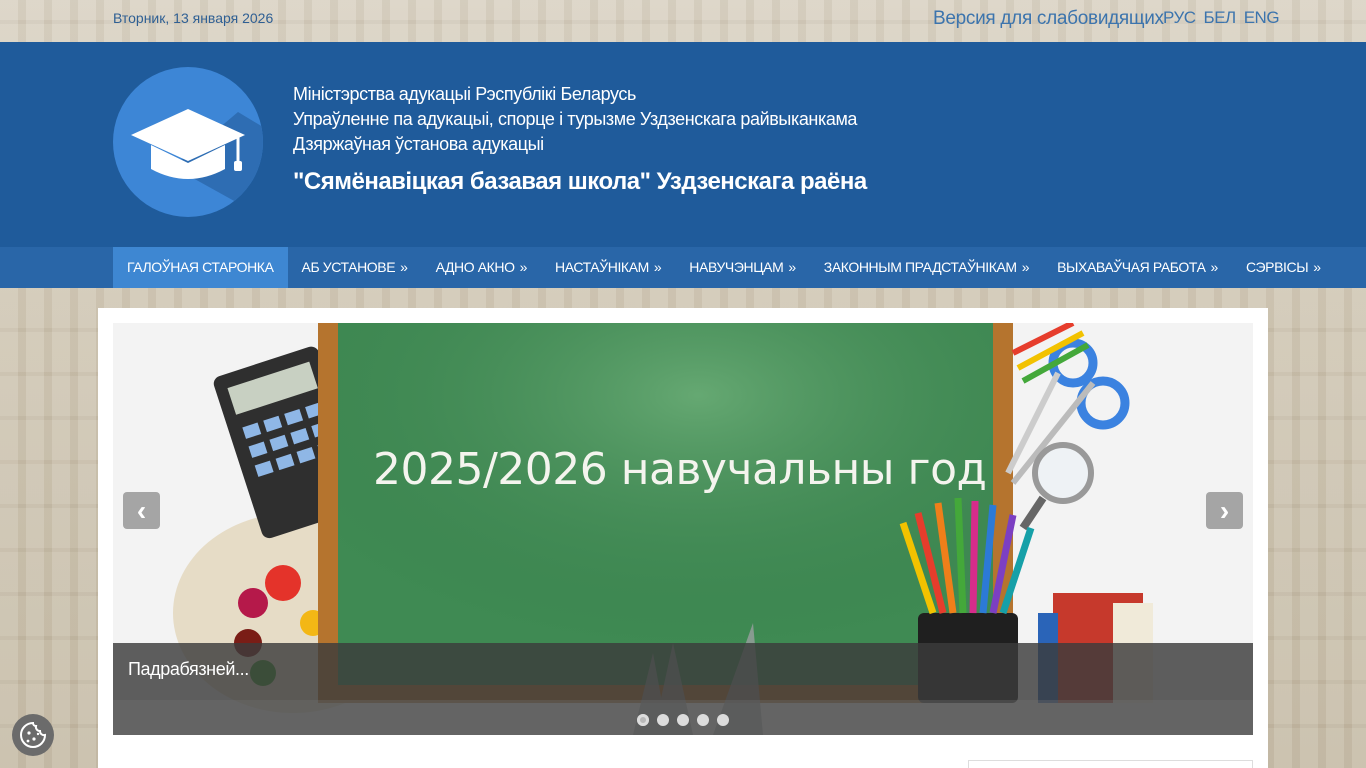 The width and height of the screenshot is (1366, 768). Describe the element at coordinates (1179, 18) in the screenshot. I see `lang-rus-link: РУС` at that location.